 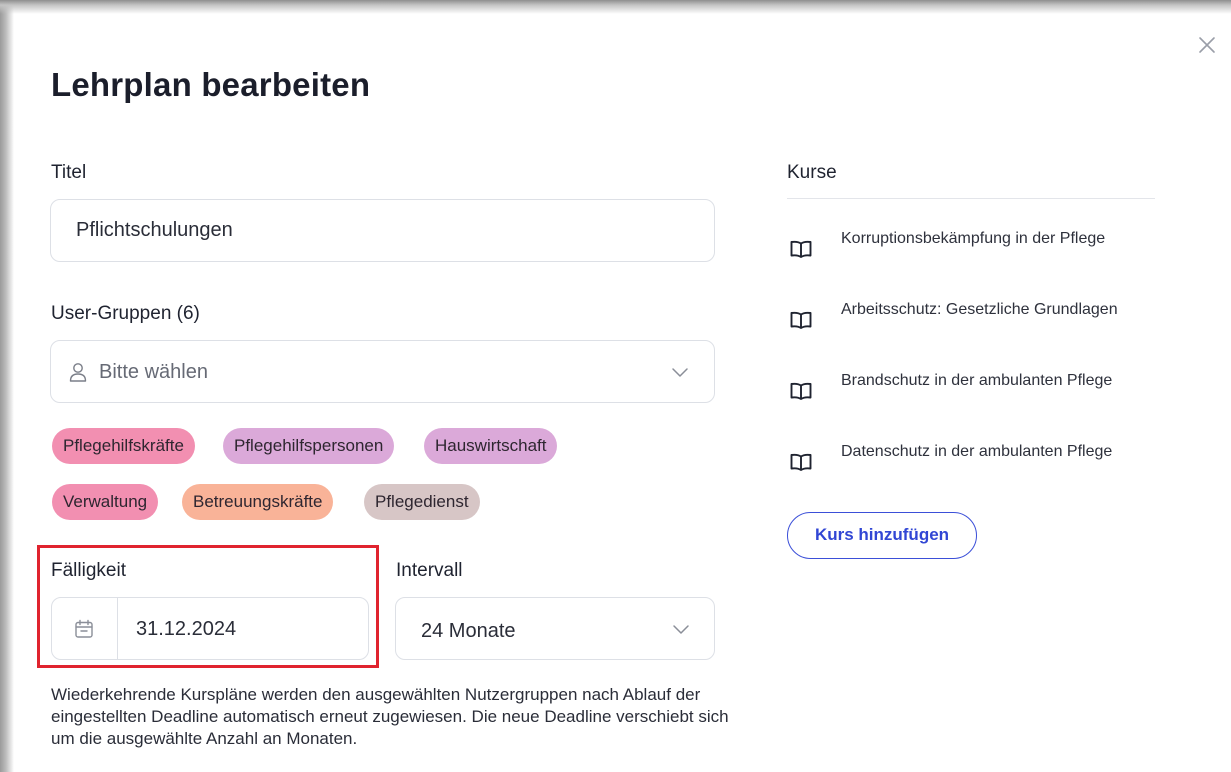 What do you see at coordinates (382, 371) in the screenshot?
I see `user-groups-select: Bitte wählen` at bounding box center [382, 371].